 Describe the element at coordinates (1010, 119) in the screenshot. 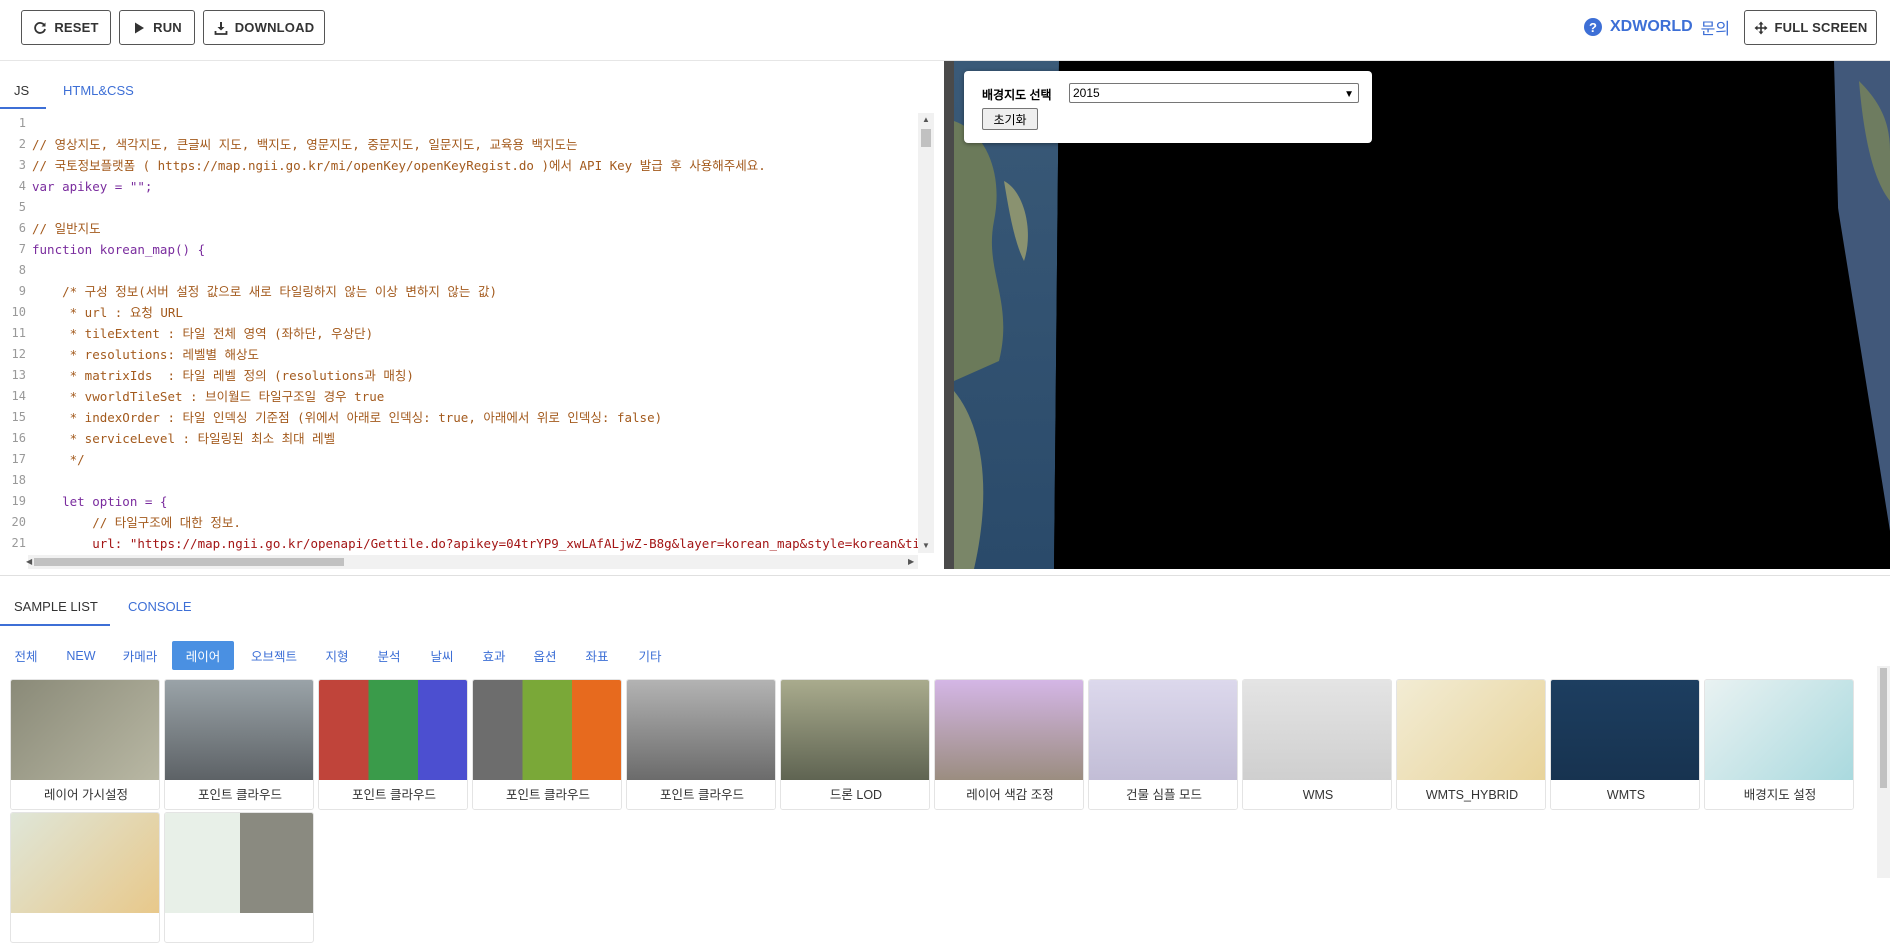

I see `map-reset-button: 초기화` at that location.